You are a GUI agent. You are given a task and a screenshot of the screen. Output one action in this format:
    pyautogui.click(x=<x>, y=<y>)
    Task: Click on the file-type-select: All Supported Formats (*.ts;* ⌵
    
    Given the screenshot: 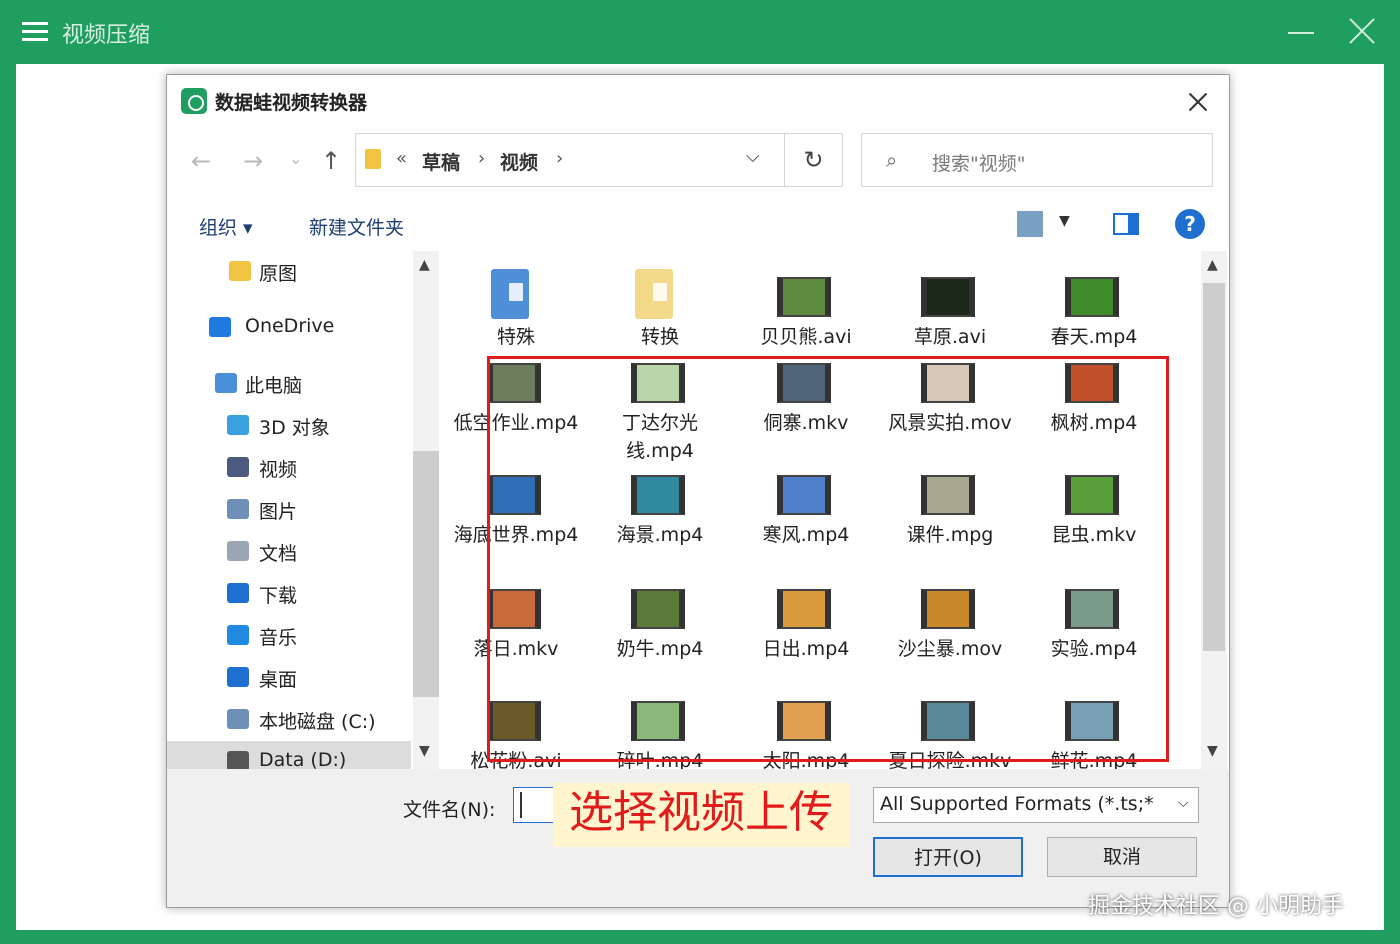 What is the action you would take?
    pyautogui.click(x=1036, y=805)
    